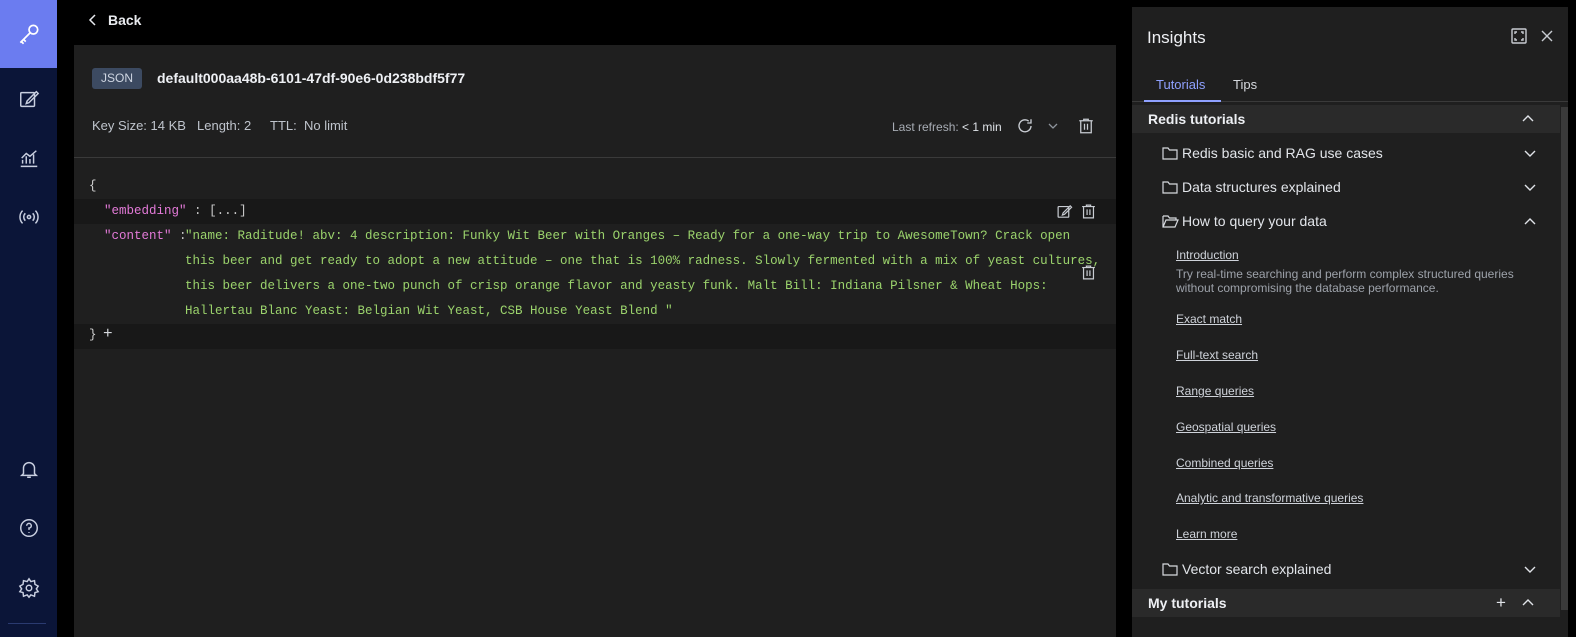 The width and height of the screenshot is (1576, 637). I want to click on refresh-button, so click(1025, 126).